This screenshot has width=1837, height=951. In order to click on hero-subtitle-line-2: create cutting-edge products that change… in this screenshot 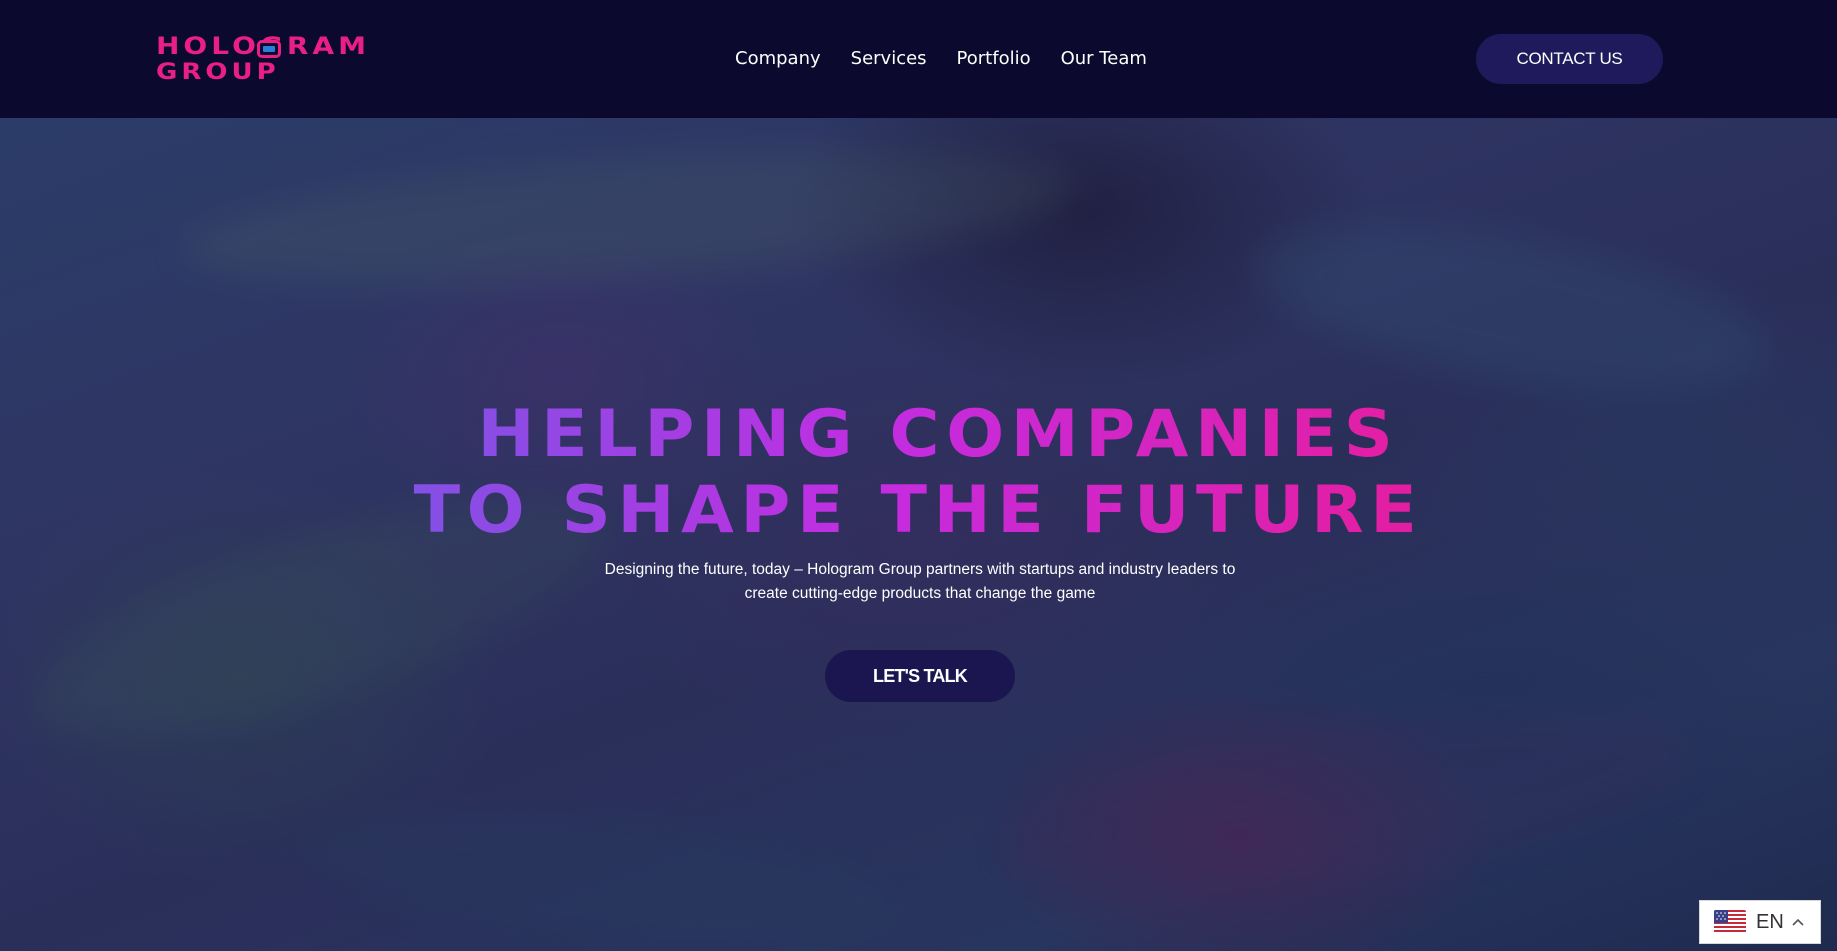, I will do `click(920, 593)`.